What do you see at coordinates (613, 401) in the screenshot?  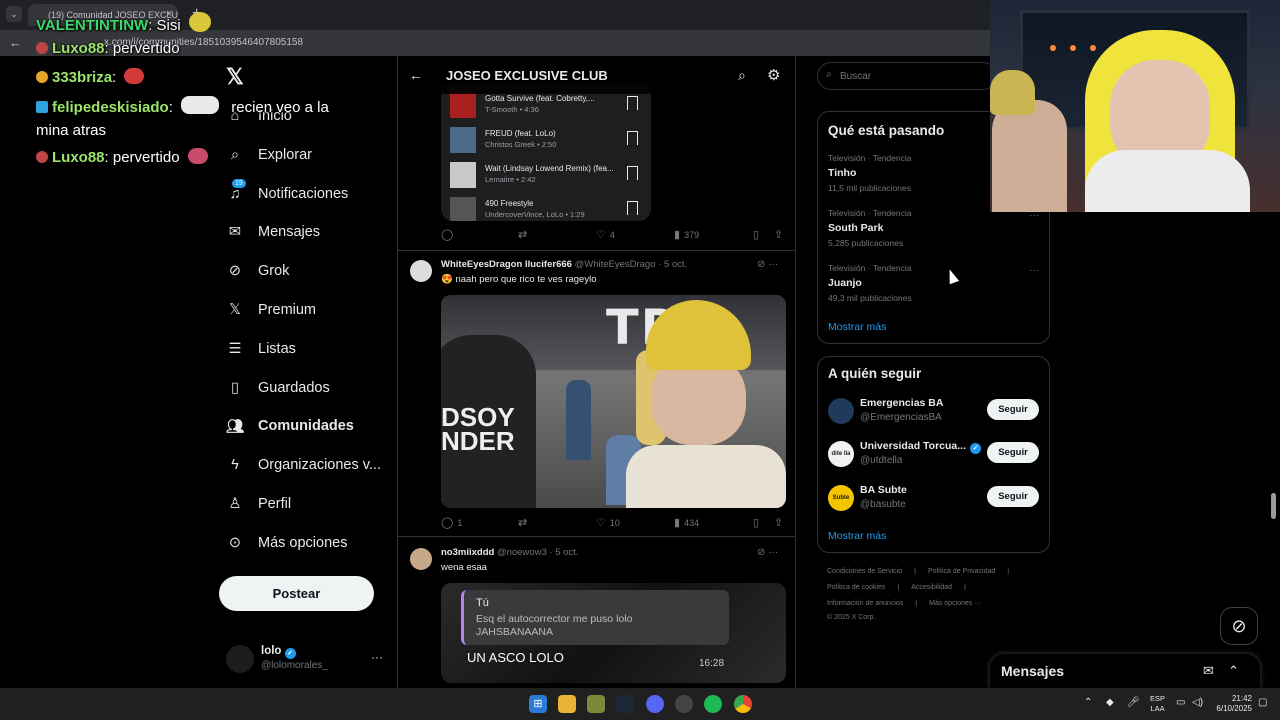 I see `post-image: TR DSOY NDER` at bounding box center [613, 401].